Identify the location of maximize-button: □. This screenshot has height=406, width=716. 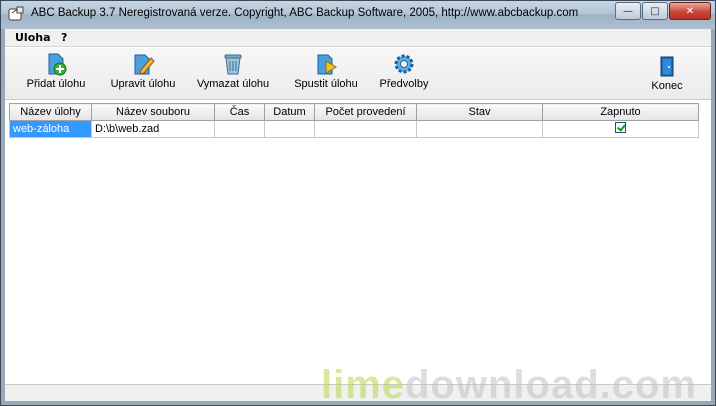
(655, 11).